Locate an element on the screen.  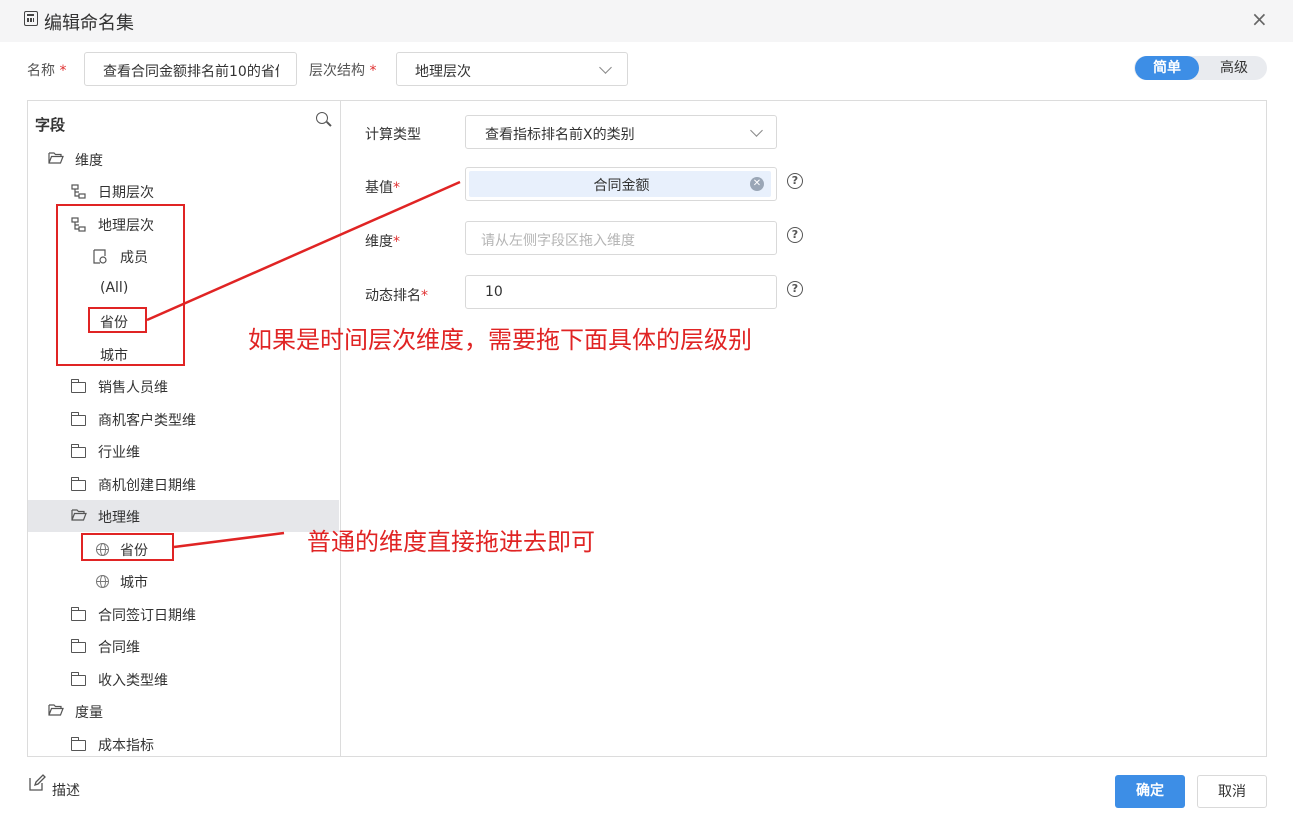
annotation-plain-dimension-note: 普通的维度直接拖进去即可 is located at coordinates (451, 542).